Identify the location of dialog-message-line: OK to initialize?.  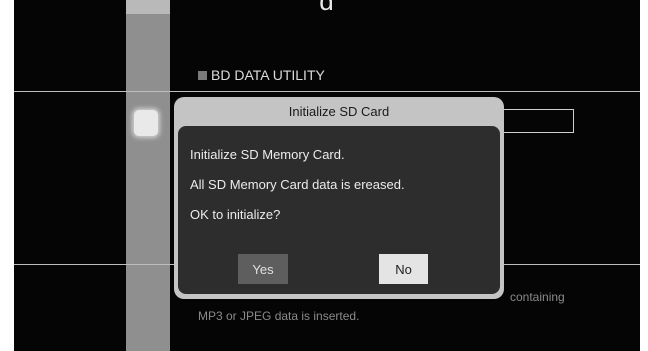
(235, 214).